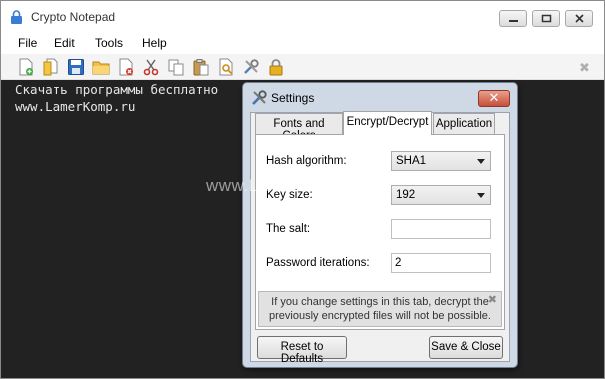 This screenshot has width=605, height=379. I want to click on cut-icon, so click(151, 67).